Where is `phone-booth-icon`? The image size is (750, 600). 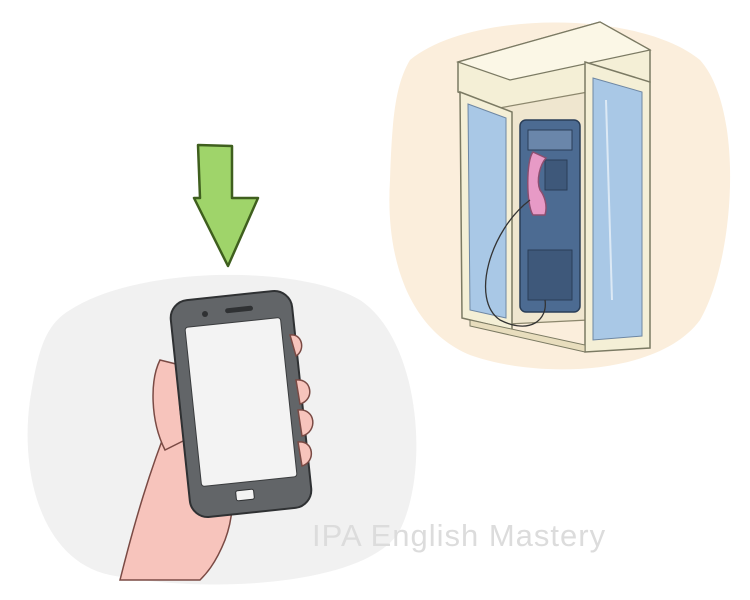
phone-booth-icon is located at coordinates (553, 187).